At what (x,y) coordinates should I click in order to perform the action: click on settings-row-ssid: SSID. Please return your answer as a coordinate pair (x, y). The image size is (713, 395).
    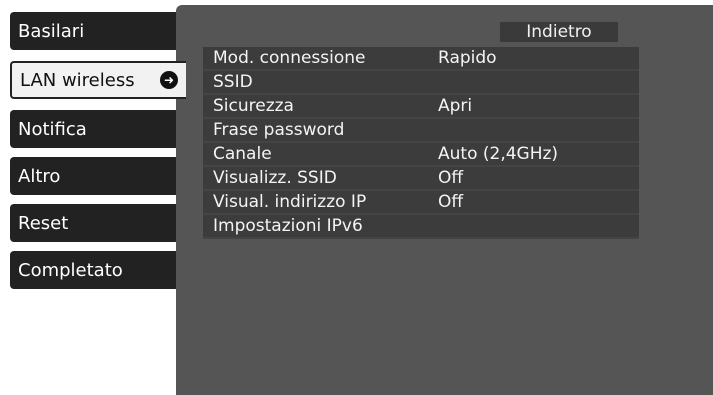
    Looking at the image, I should click on (421, 83).